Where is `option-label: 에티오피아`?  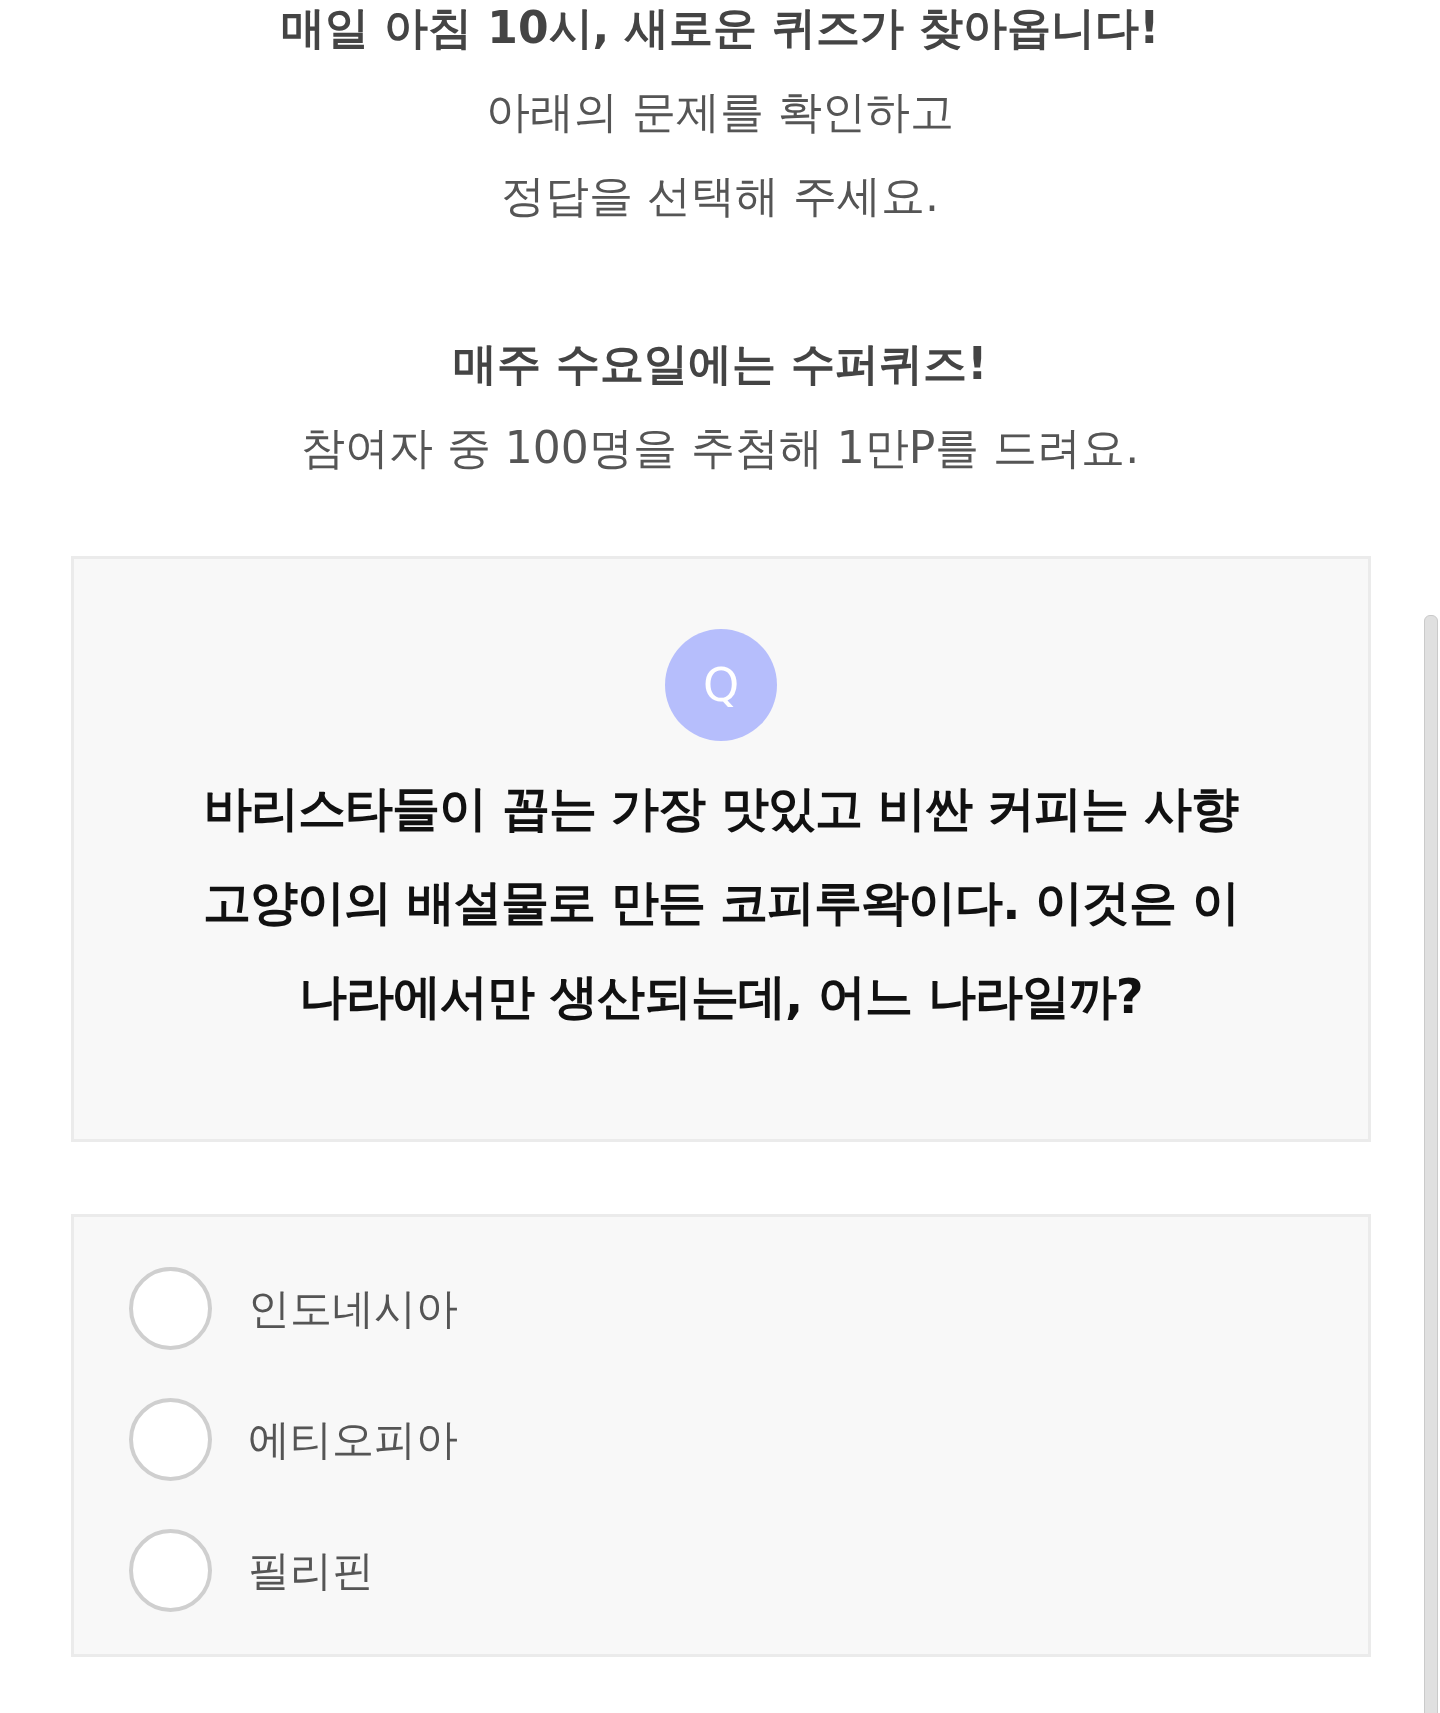
option-label: 에티오피아 is located at coordinates (353, 1439).